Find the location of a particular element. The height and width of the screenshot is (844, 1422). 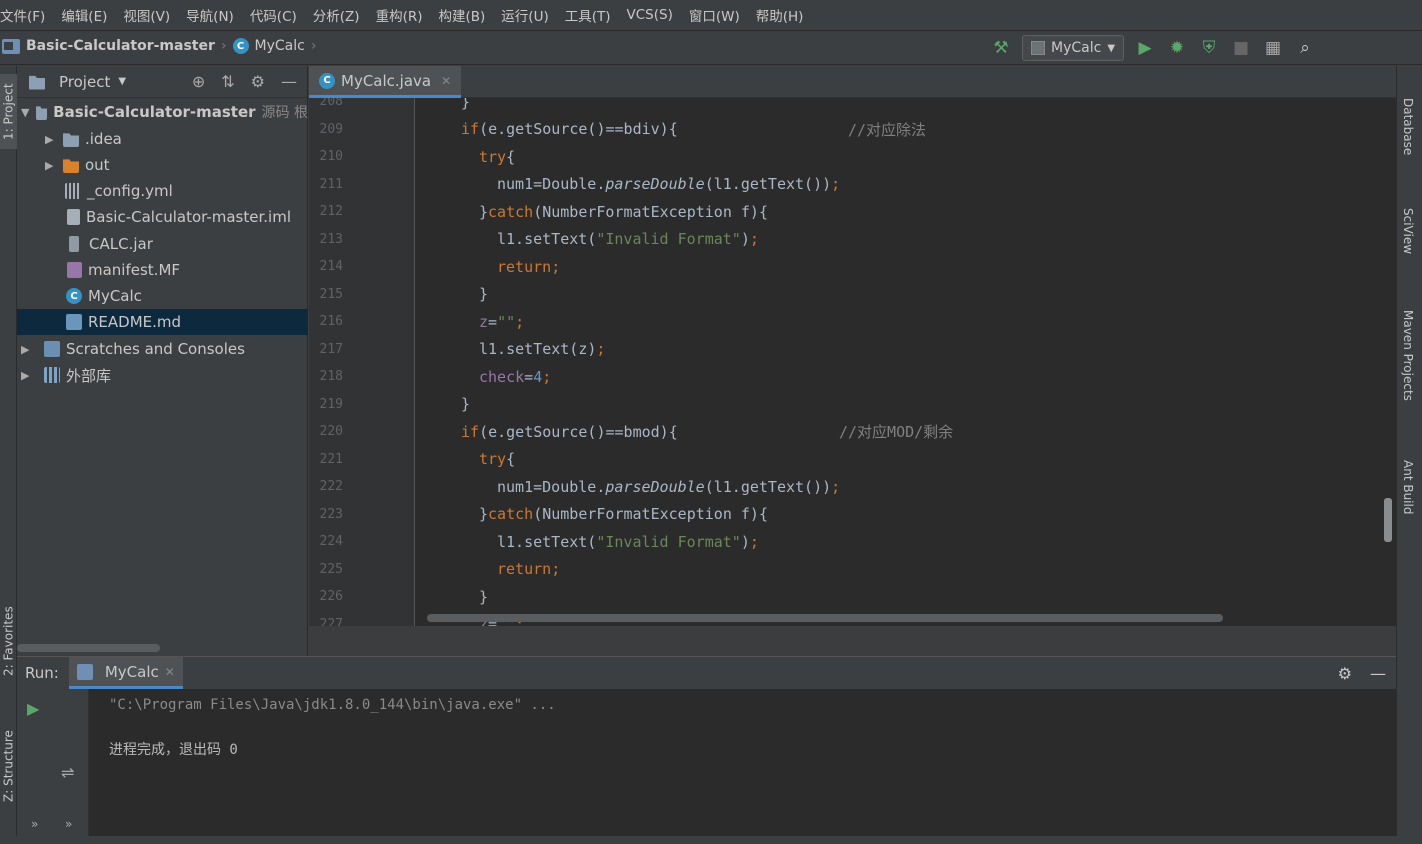

run-icon: ▶ is located at coordinates (1145, 48).